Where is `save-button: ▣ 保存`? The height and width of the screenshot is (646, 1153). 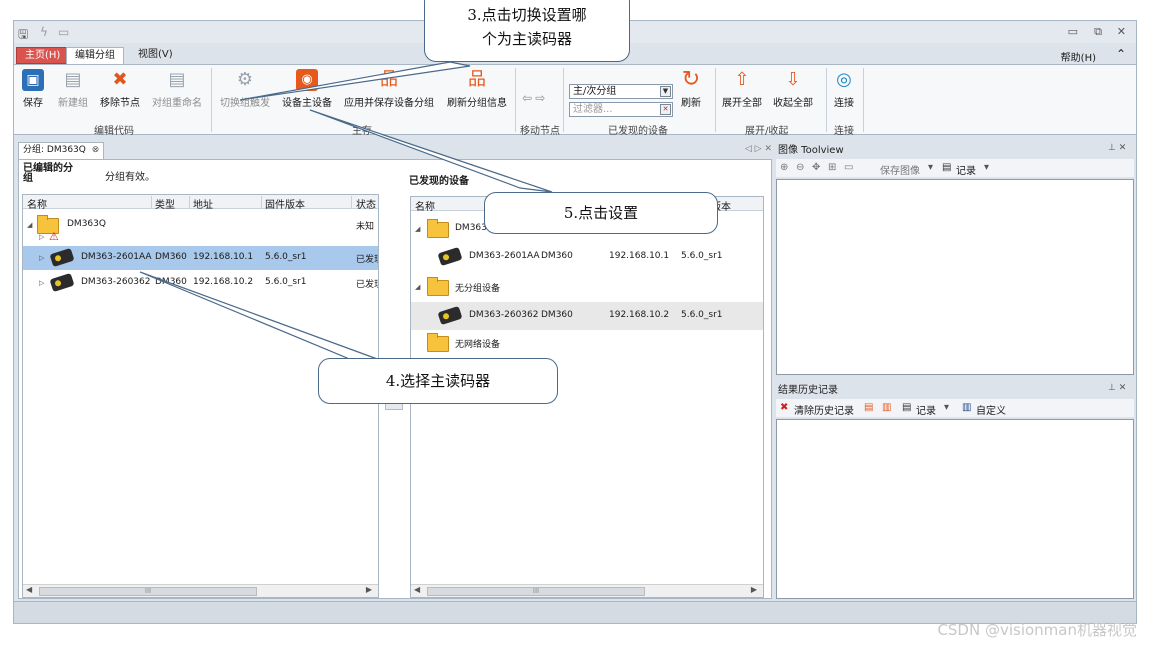 save-button: ▣ 保存 is located at coordinates (33, 89).